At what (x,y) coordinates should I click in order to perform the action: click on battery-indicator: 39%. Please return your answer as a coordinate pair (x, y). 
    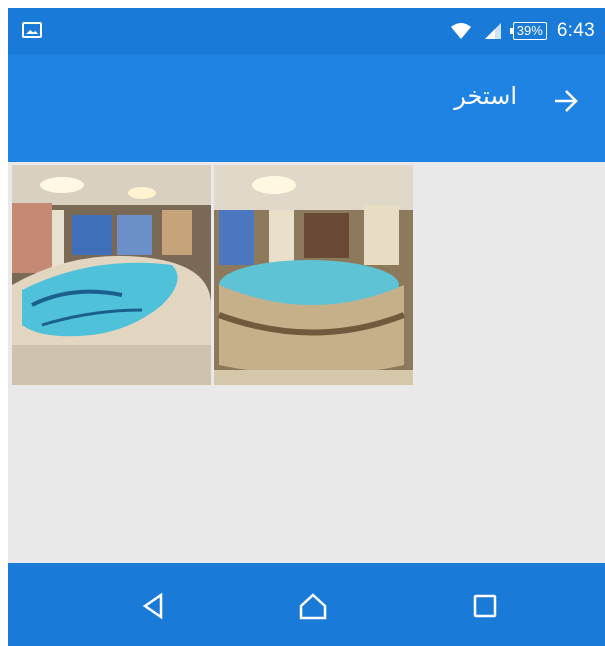
    Looking at the image, I should click on (528, 31).